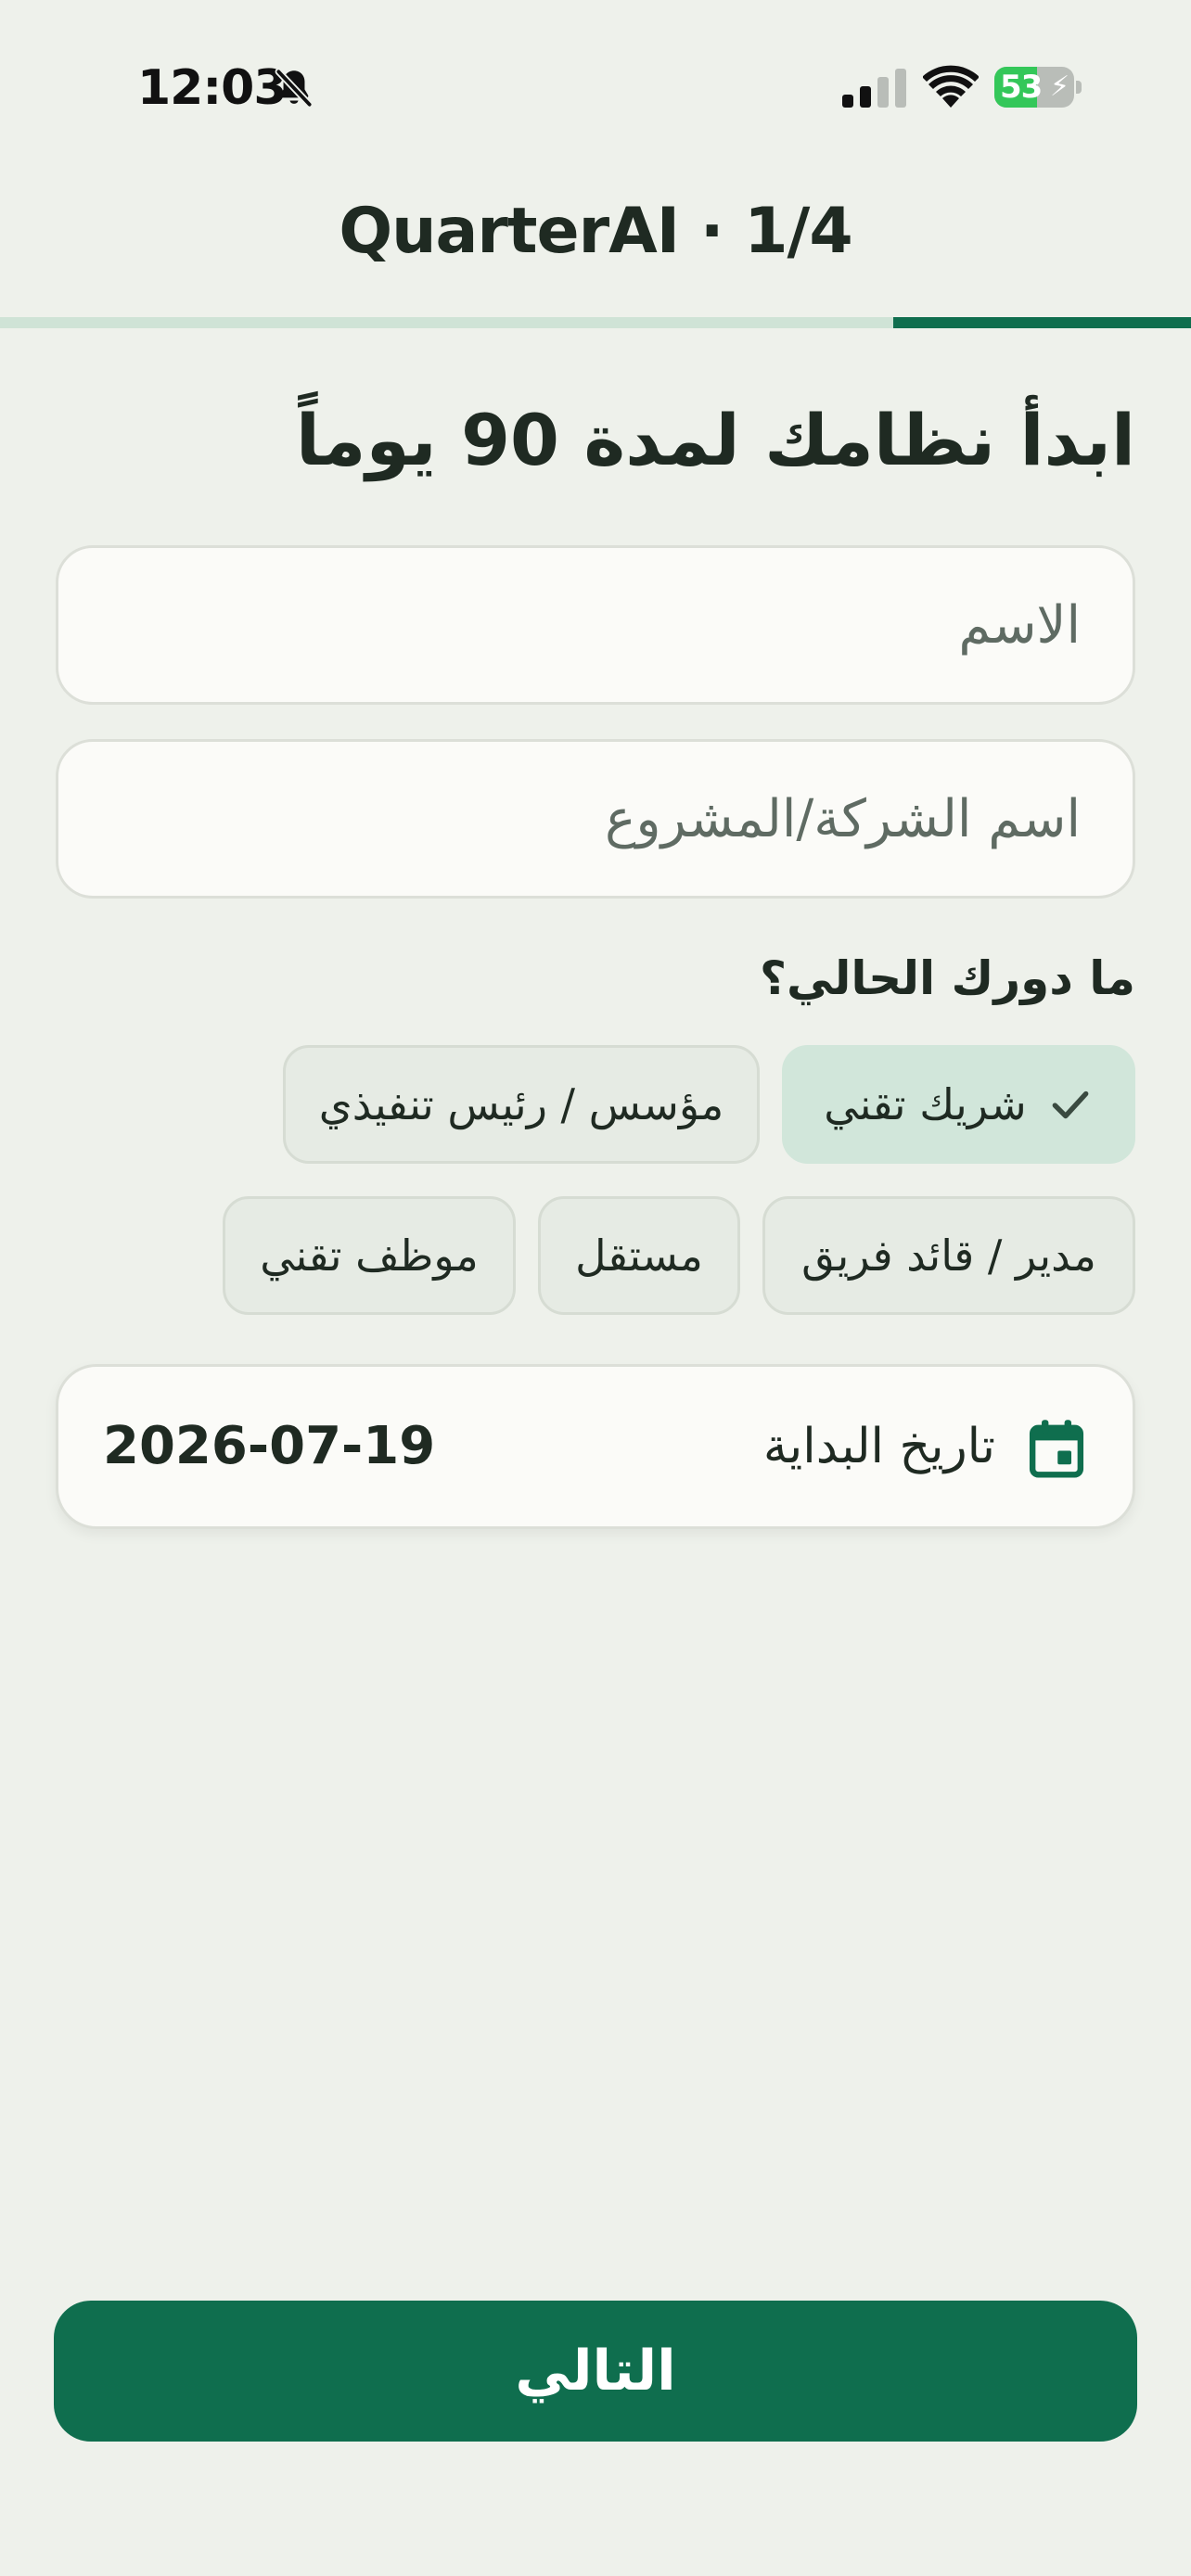 The height and width of the screenshot is (2576, 1191). What do you see at coordinates (1022, 87) in the screenshot?
I see `battery-level: 53` at bounding box center [1022, 87].